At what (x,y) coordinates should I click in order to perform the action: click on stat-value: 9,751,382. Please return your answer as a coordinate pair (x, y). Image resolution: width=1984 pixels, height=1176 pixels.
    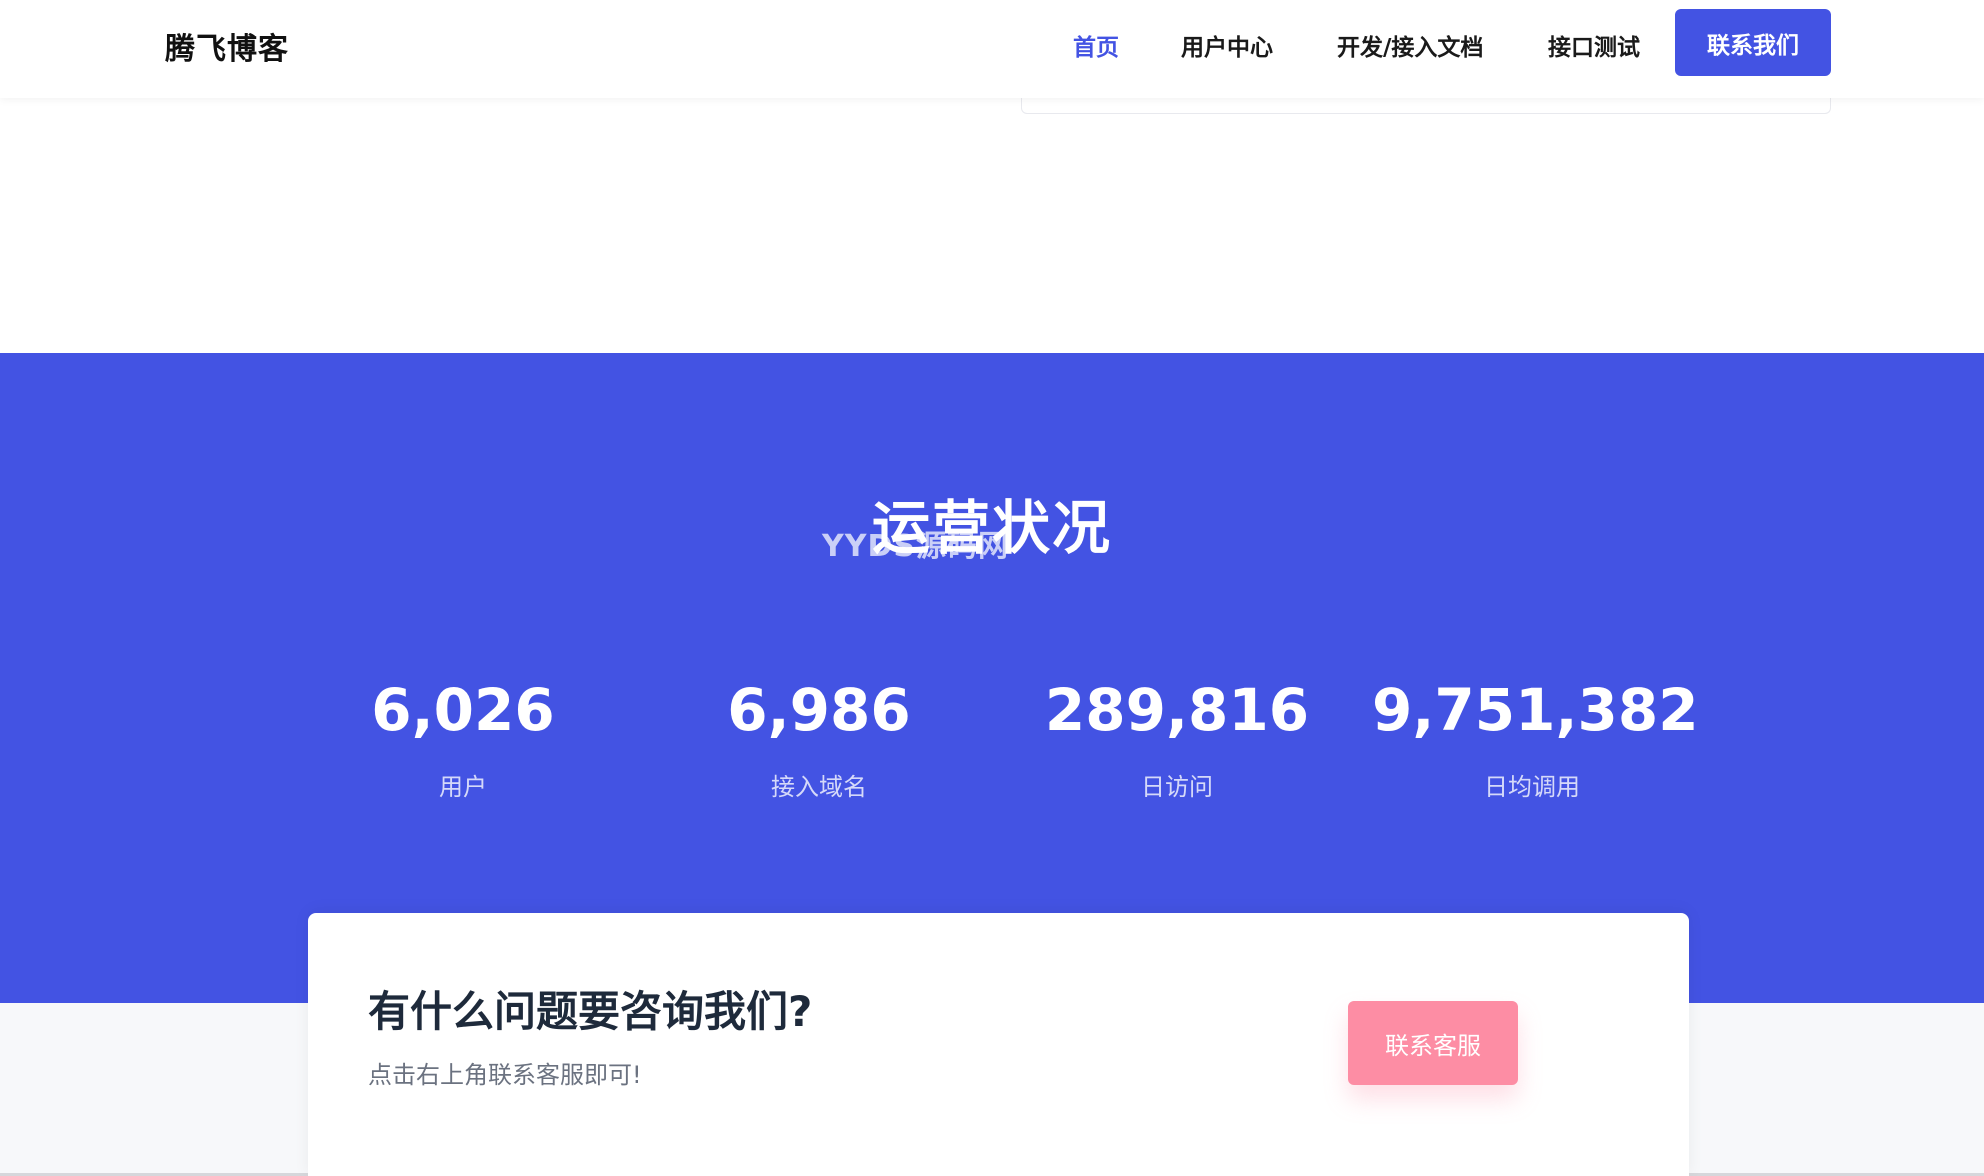
    Looking at the image, I should click on (1535, 710).